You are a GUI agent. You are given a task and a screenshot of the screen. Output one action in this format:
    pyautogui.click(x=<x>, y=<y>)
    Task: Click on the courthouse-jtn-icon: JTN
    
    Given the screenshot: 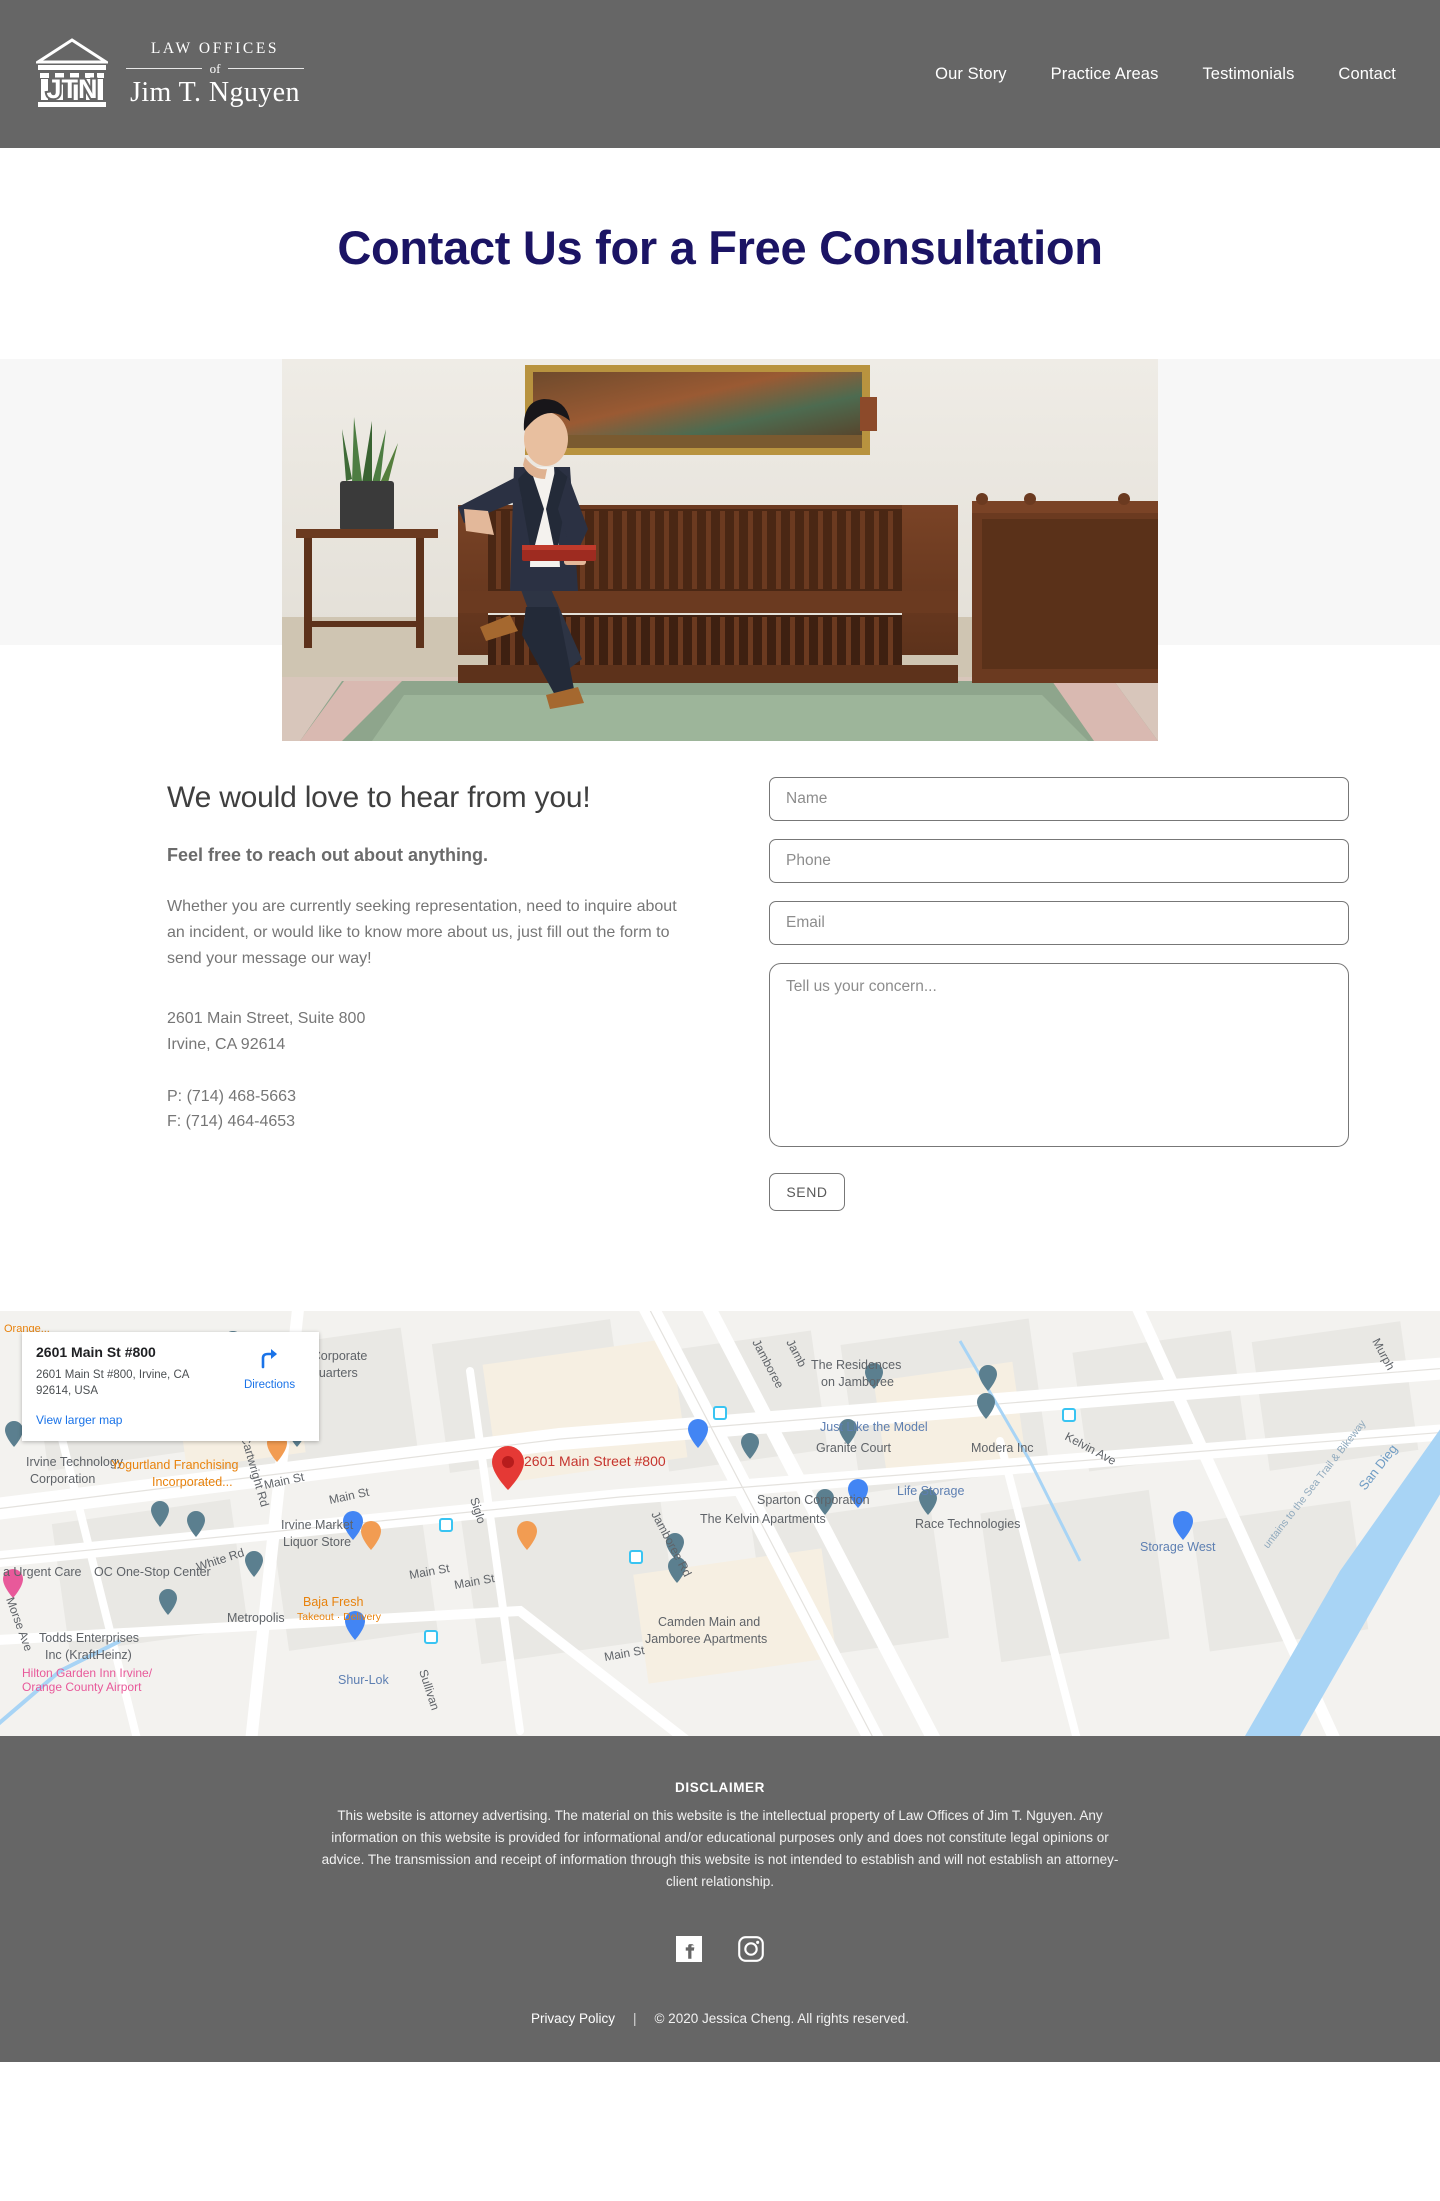 What is the action you would take?
    pyautogui.click(x=72, y=74)
    